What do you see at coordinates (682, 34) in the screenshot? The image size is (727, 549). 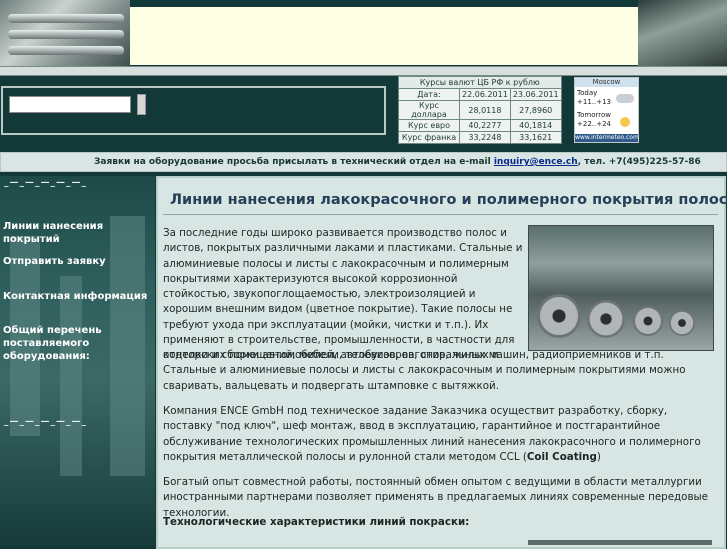 I see `header-image-factory` at bounding box center [682, 34].